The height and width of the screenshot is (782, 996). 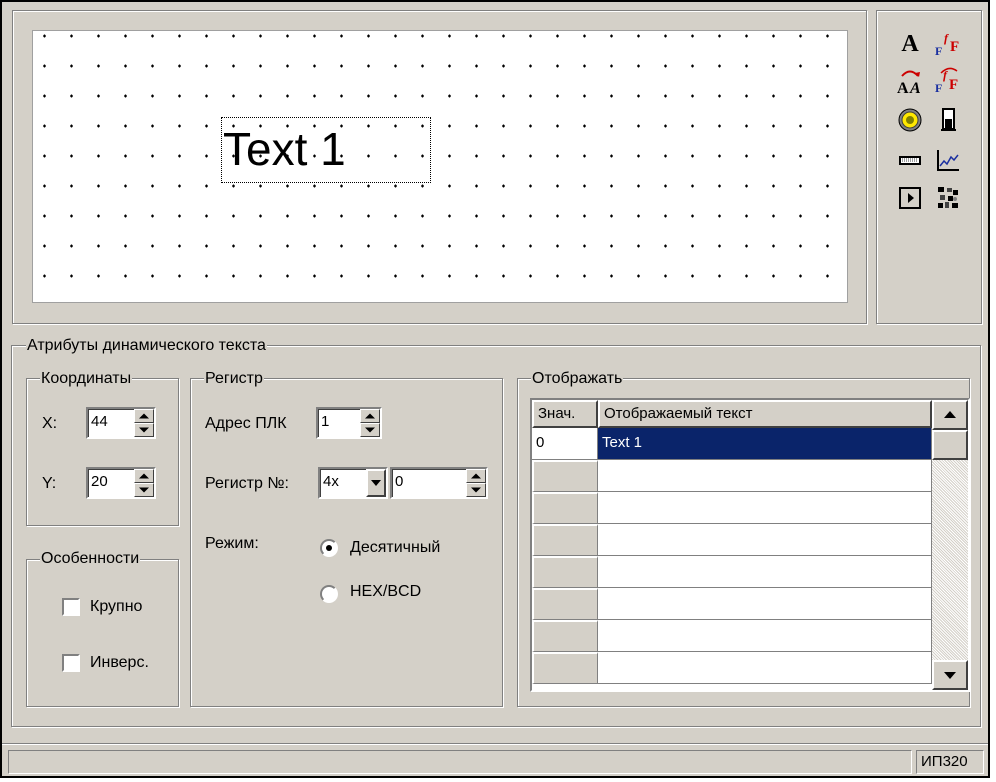 I want to click on mode-label: Режим:, so click(x=232, y=543).